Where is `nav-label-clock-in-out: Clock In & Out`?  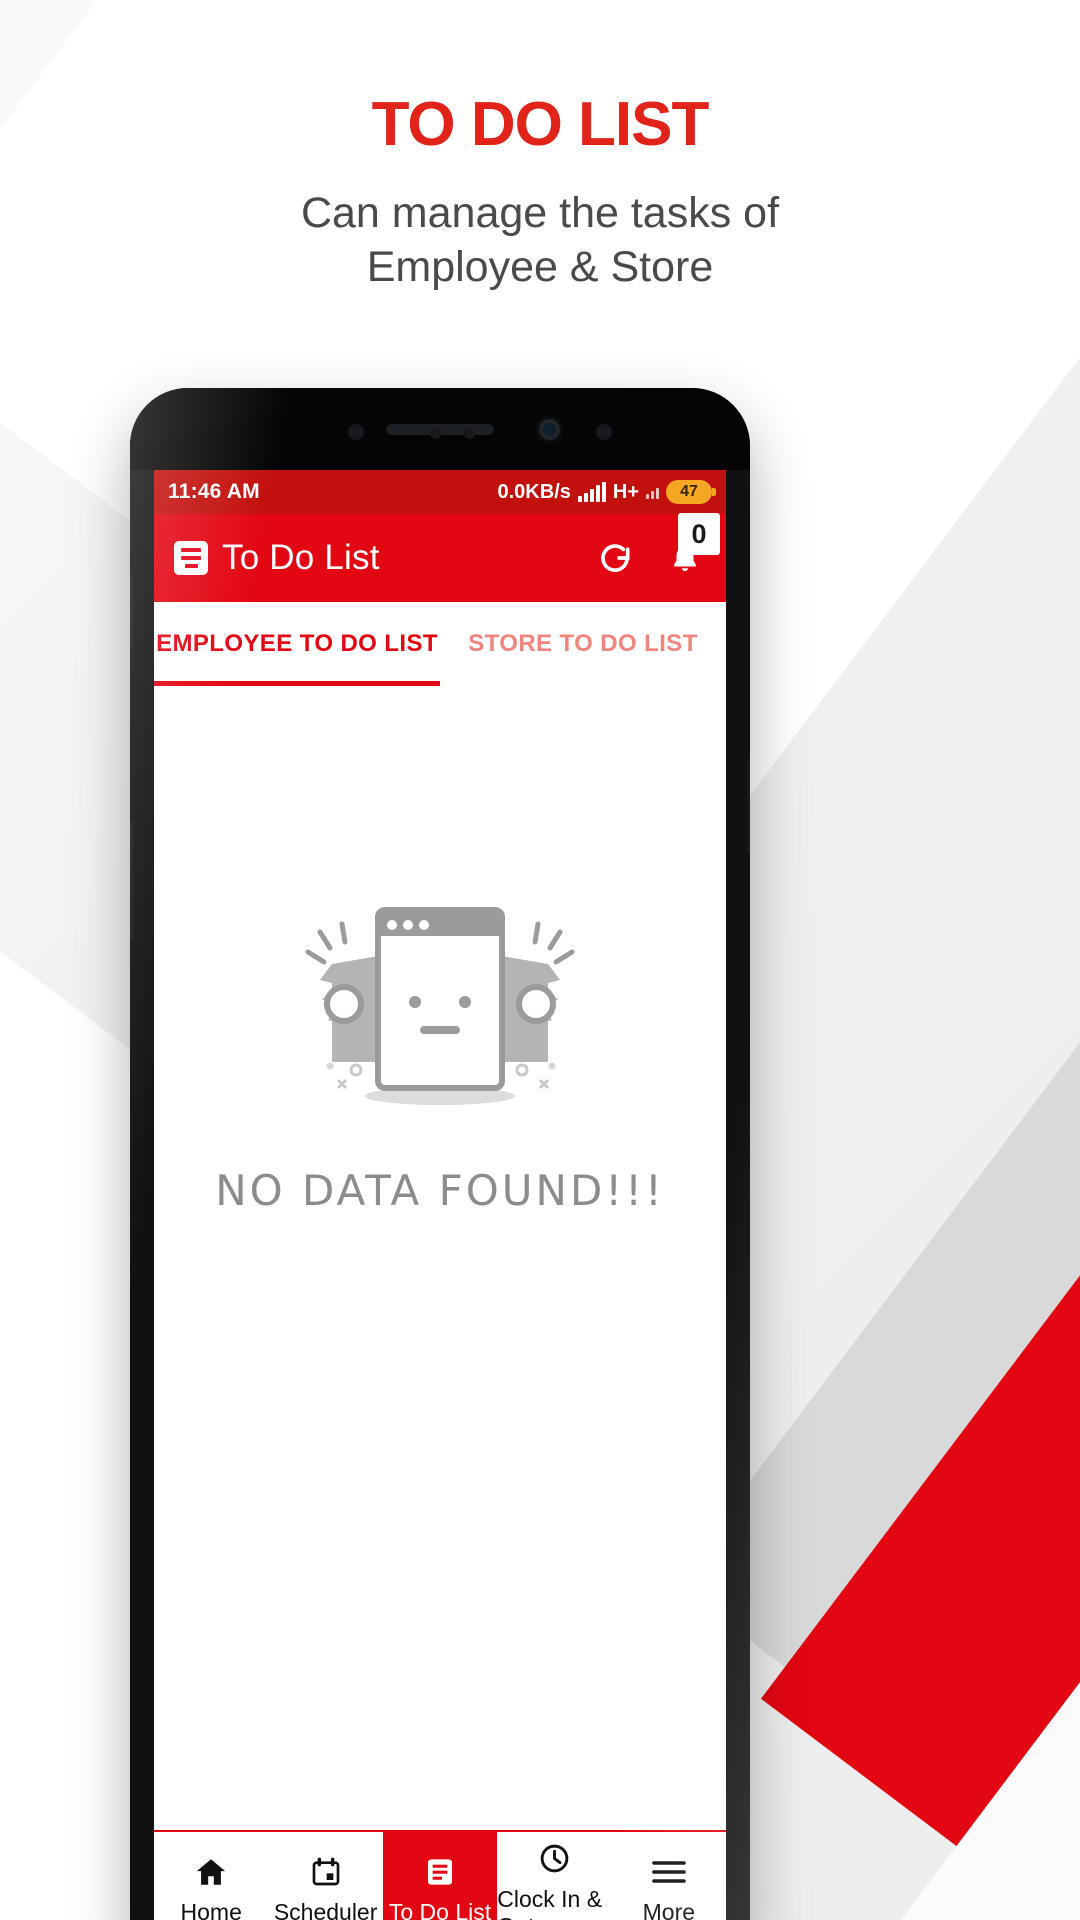
nav-label-clock-in-out: Clock In & Out is located at coordinates (550, 1902).